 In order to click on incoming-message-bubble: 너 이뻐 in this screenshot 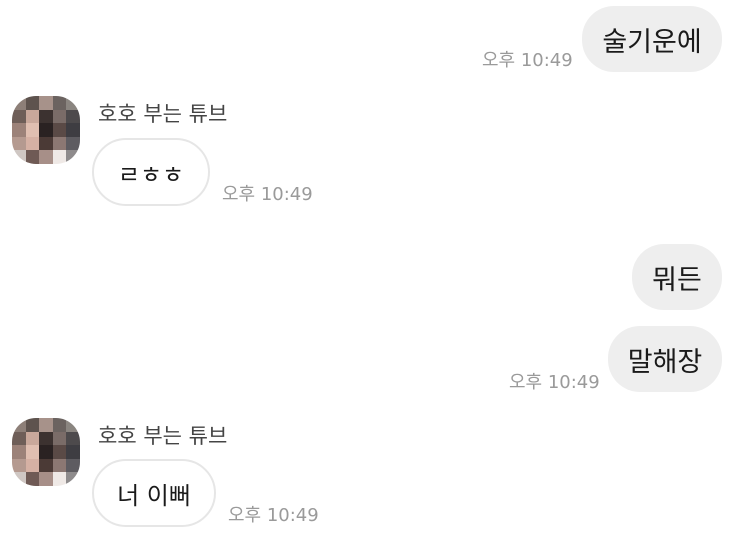, I will do `click(154, 493)`.